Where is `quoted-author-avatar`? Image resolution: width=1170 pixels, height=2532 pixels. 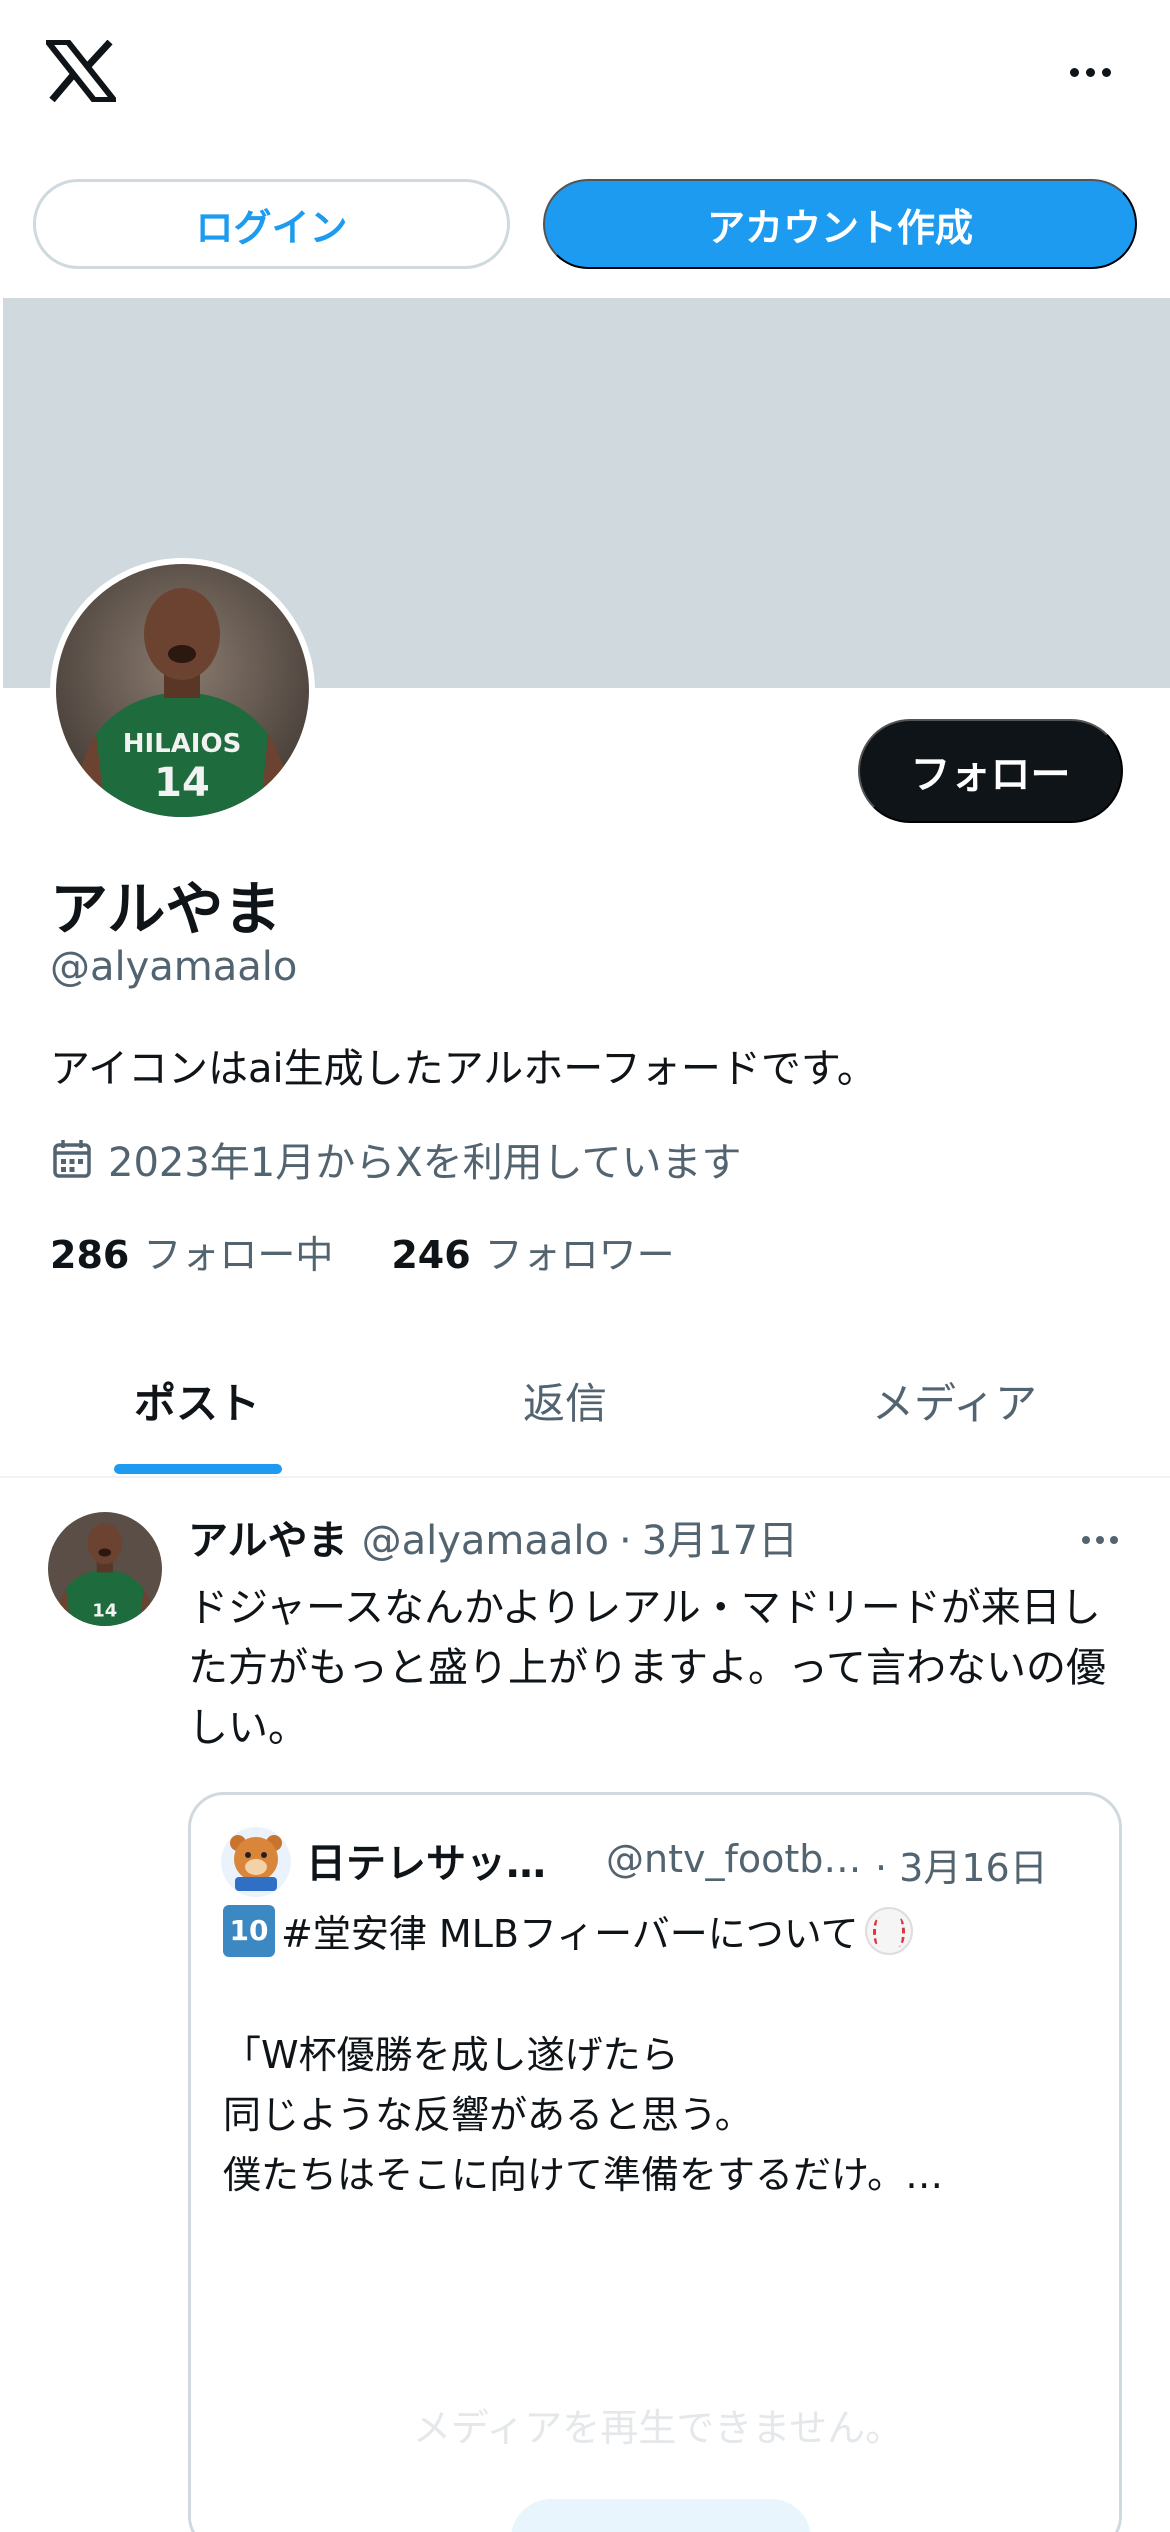 quoted-author-avatar is located at coordinates (256, 1862).